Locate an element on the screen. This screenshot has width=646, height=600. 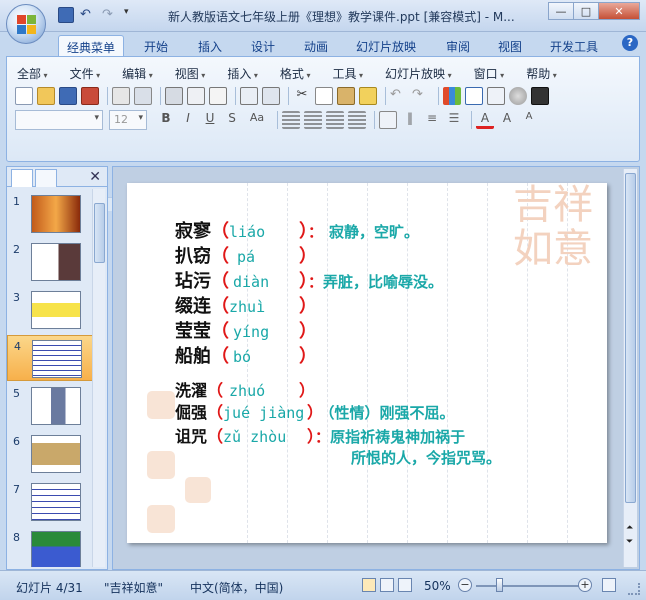
permission-icon is located at coordinates (90, 96).